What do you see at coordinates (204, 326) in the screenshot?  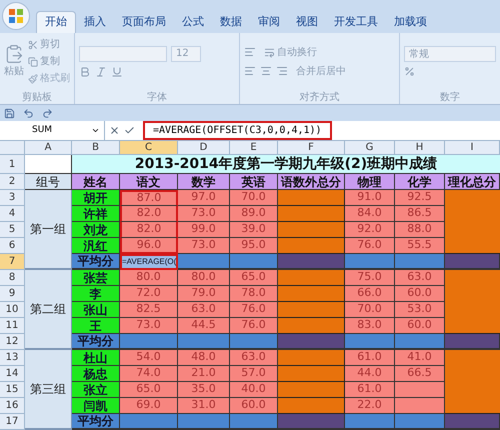 I see `score-cell: 44.5` at bounding box center [204, 326].